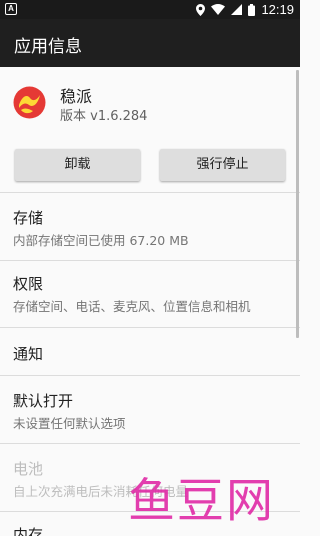 This screenshot has width=320, height=536. What do you see at coordinates (201, 501) in the screenshot?
I see `watermark-logo: 鱼豆网` at bounding box center [201, 501].